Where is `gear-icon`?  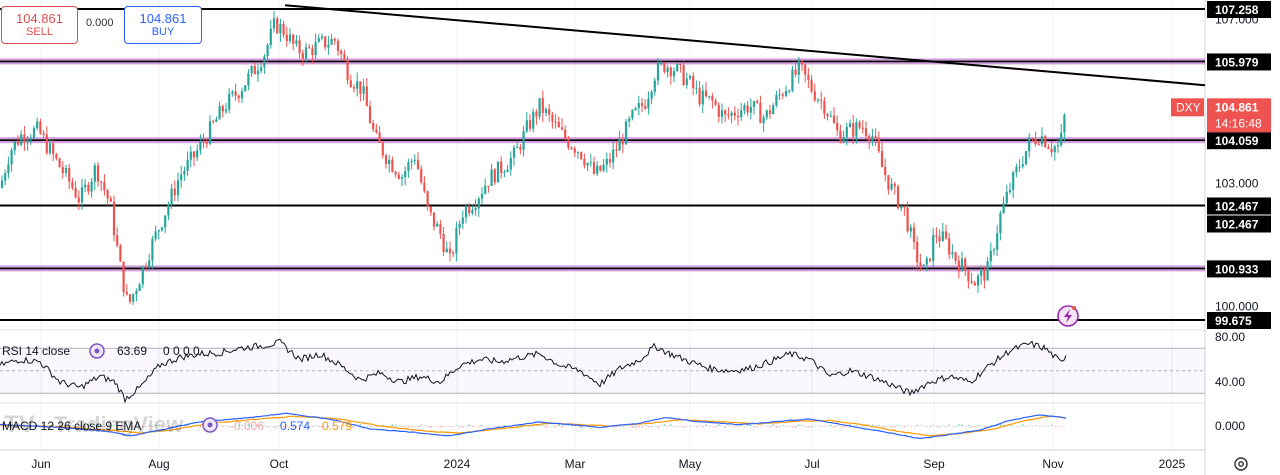
gear-icon is located at coordinates (1241, 464).